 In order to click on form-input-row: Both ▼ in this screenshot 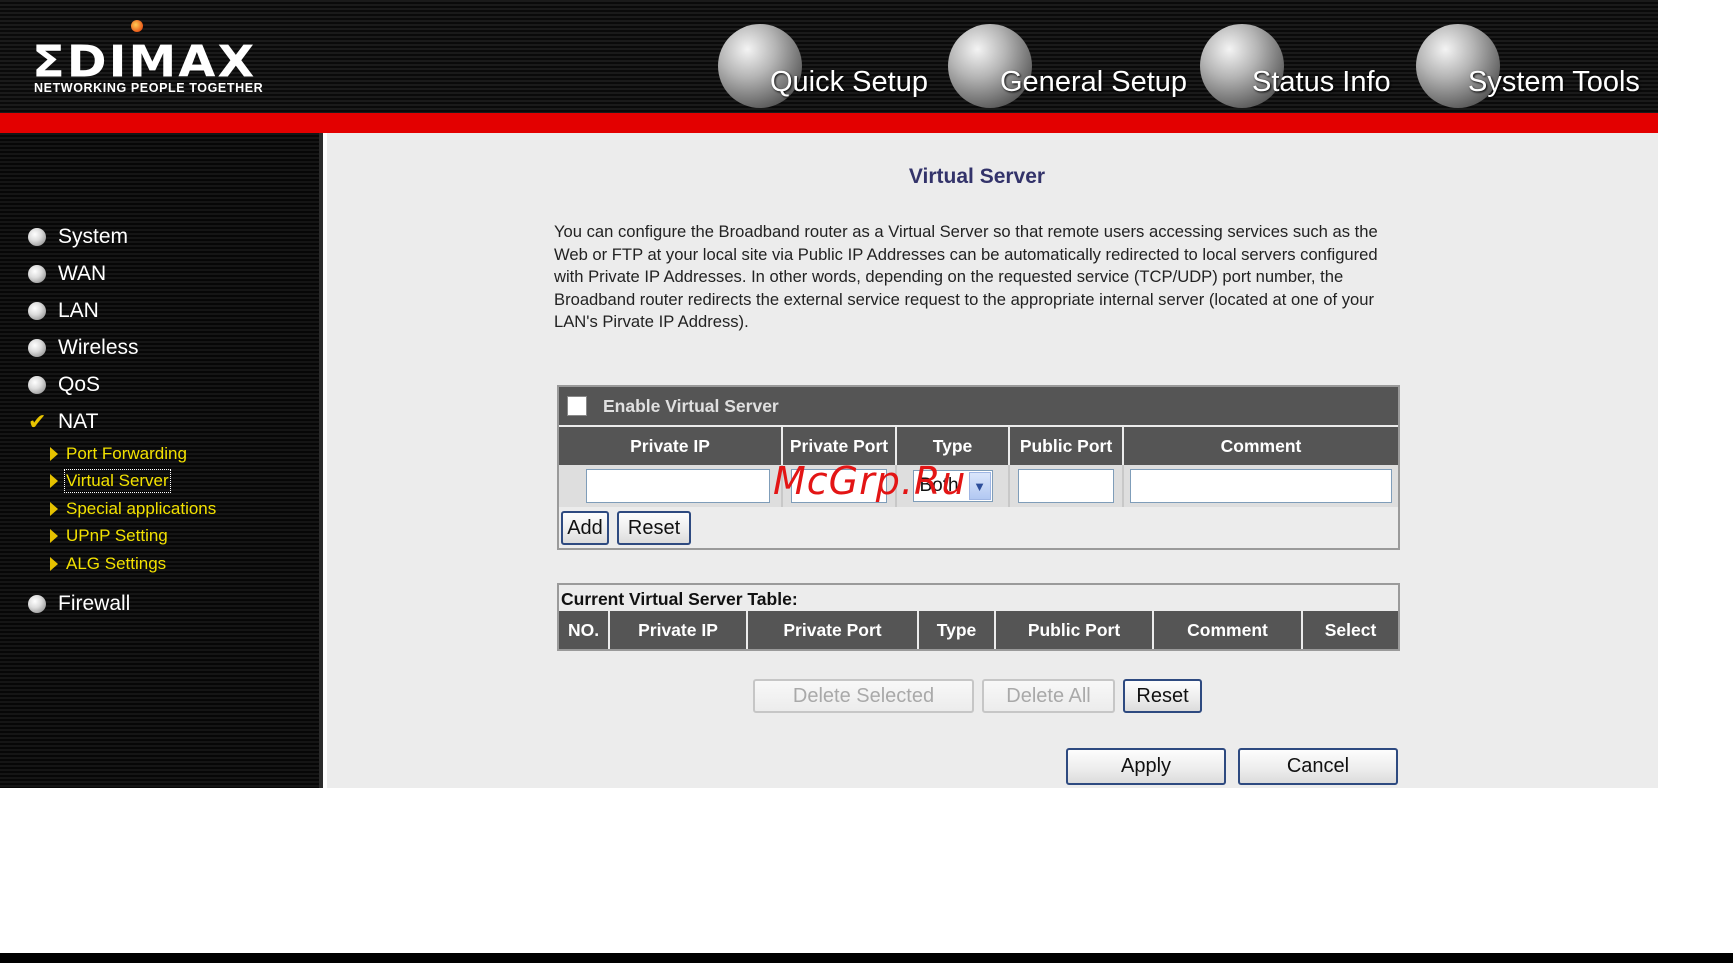, I will do `click(978, 486)`.